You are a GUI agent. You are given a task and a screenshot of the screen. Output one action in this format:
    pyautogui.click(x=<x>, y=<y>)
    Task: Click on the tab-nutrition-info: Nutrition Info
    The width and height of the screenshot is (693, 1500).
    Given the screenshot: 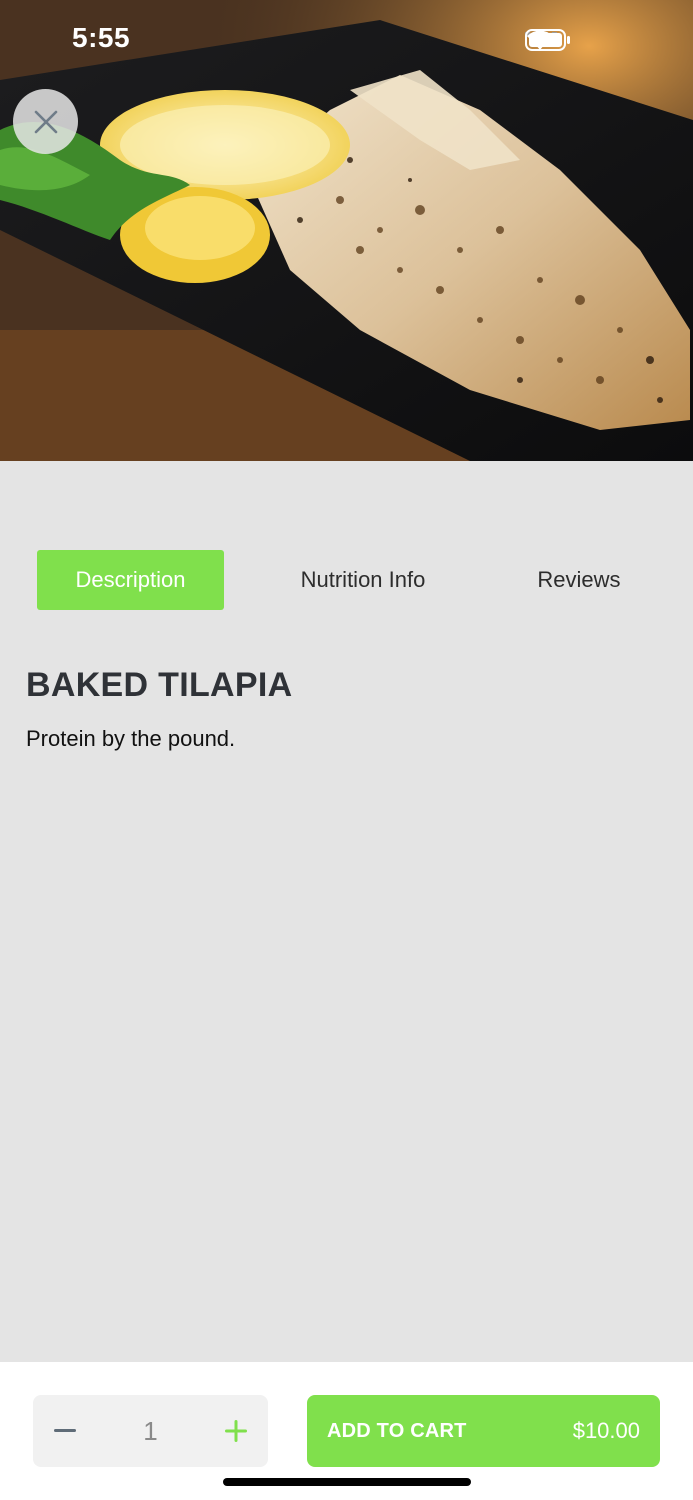 What is the action you would take?
    pyautogui.click(x=363, y=580)
    